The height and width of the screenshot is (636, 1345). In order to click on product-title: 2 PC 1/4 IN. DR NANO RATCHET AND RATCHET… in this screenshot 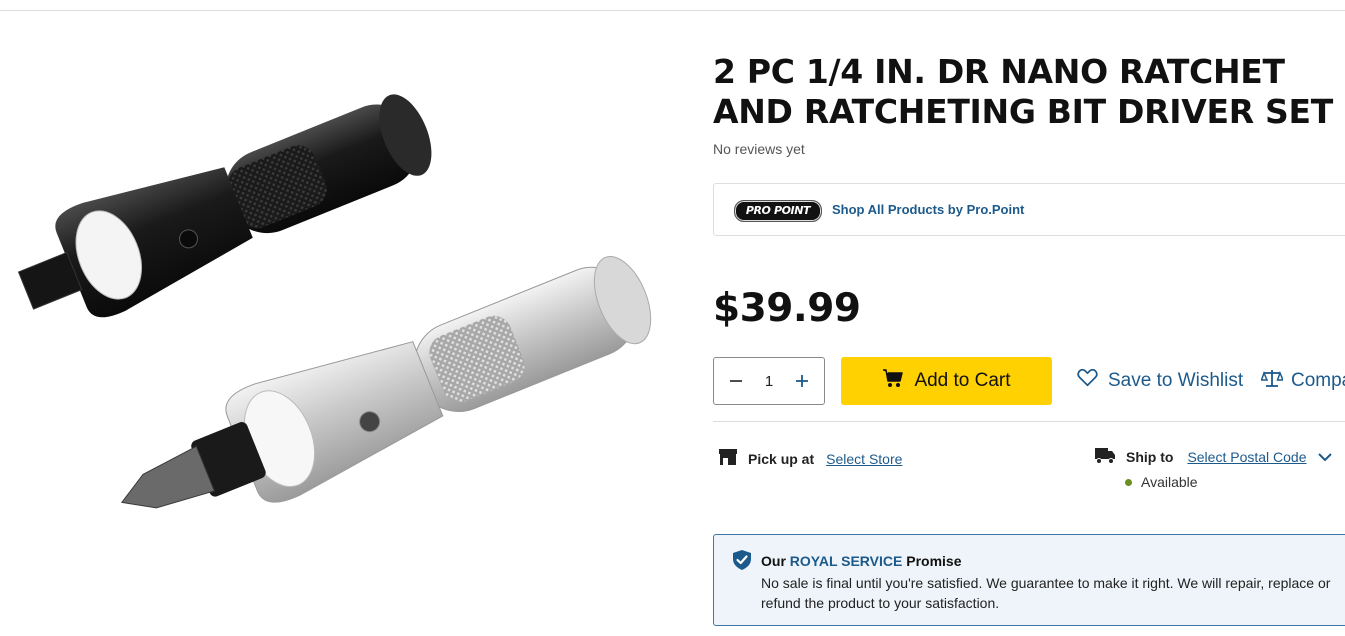, I will do `click(1023, 91)`.